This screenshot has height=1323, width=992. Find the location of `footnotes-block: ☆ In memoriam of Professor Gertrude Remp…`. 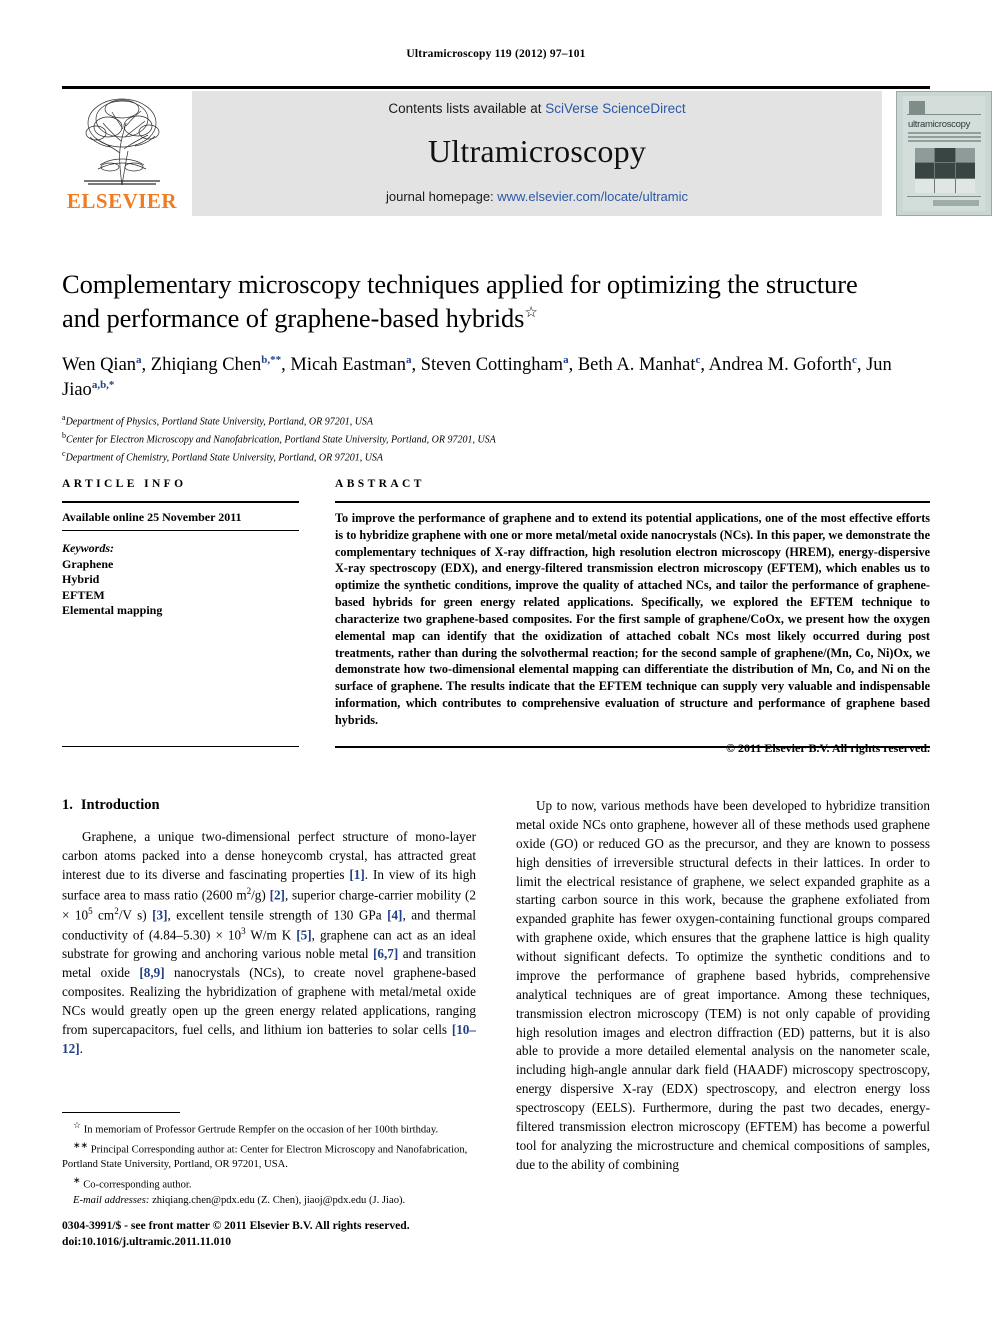

footnotes-block: ☆ In memoriam of Professor Gertrude Remp… is located at coordinates (269, 1161).